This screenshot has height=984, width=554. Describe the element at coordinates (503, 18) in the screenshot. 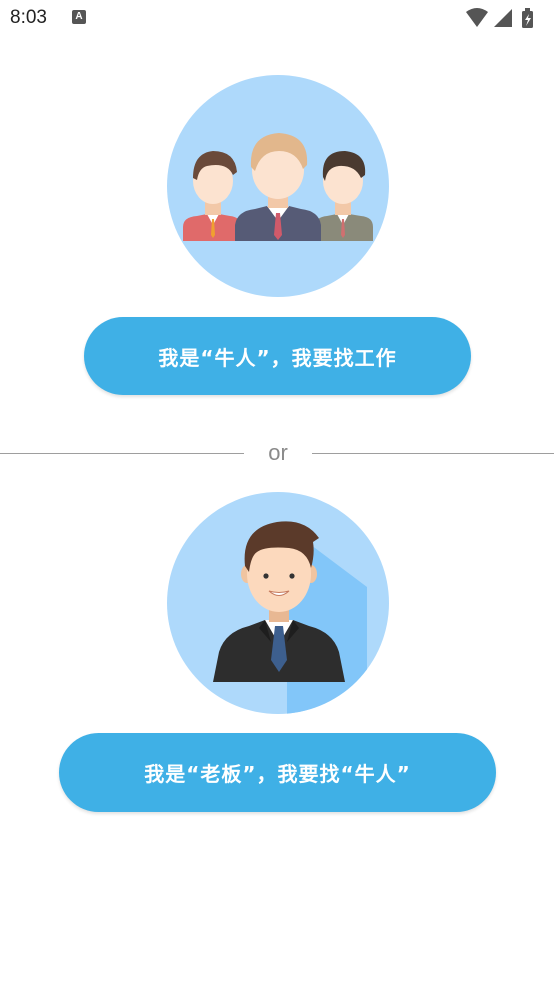

I see `signal-icon` at that location.